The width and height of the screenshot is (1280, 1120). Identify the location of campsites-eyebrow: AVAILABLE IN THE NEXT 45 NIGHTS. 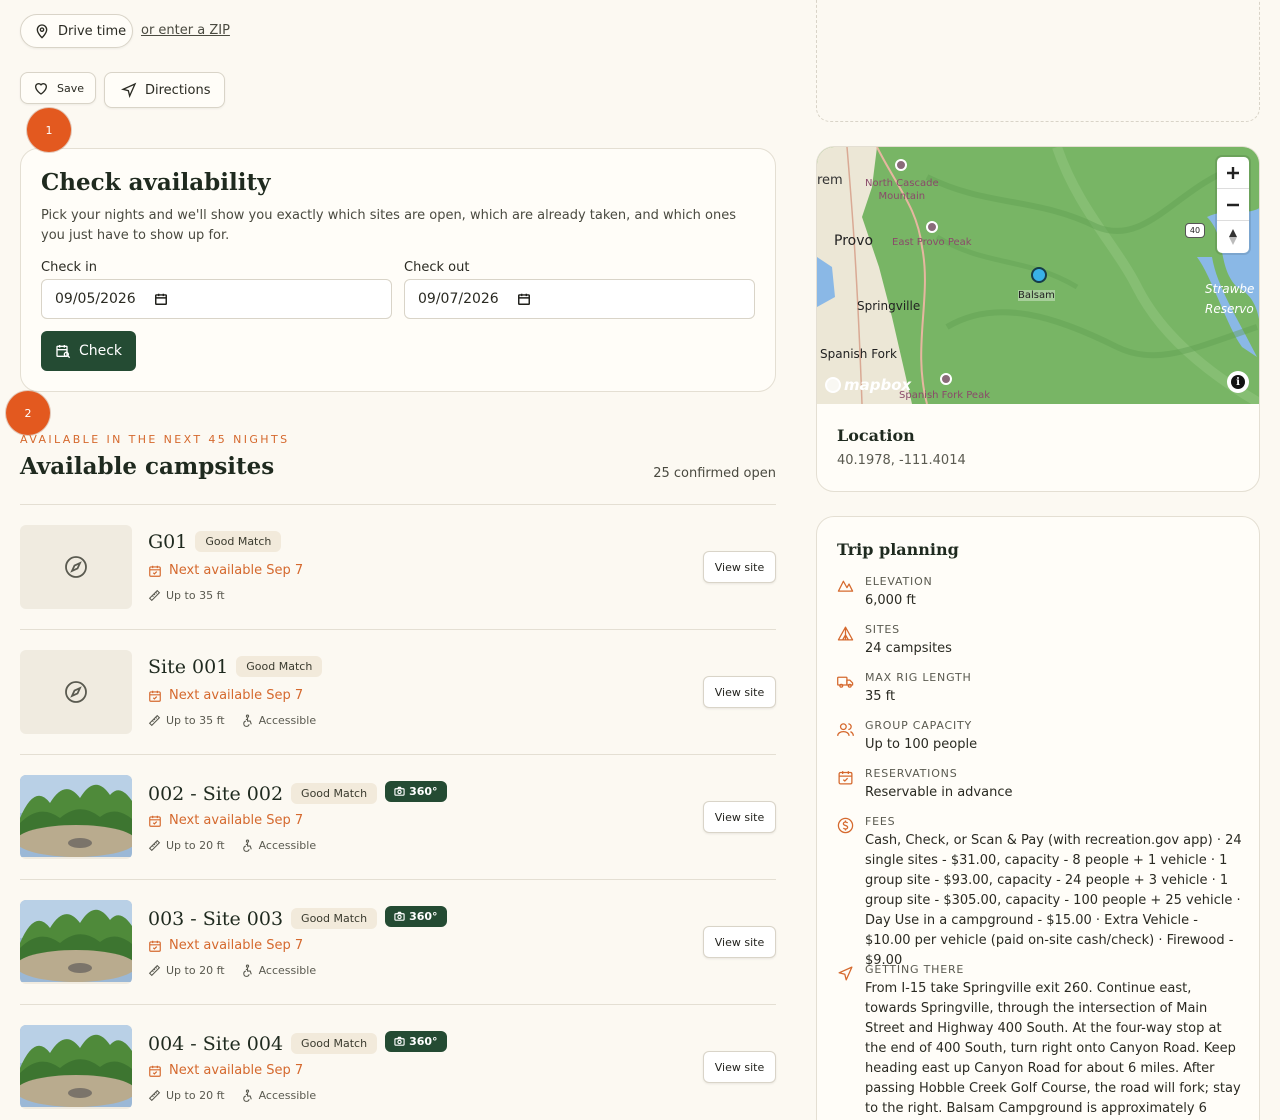
(155, 439).